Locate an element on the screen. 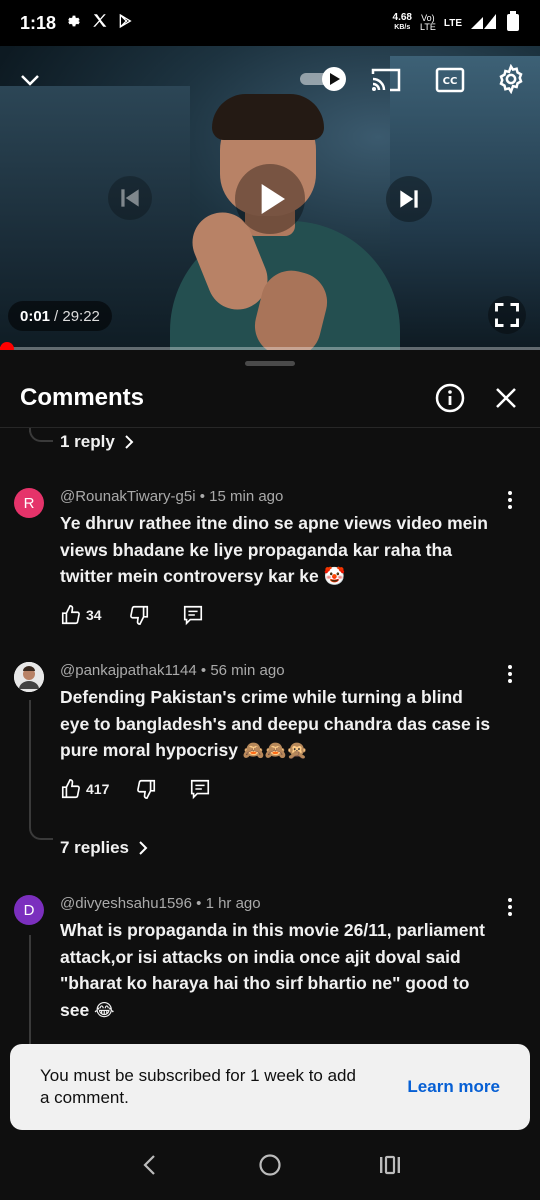 Image resolution: width=540 pixels, height=1200 pixels. comment-author: @RounakTiwary-g5i is located at coordinates (128, 496).